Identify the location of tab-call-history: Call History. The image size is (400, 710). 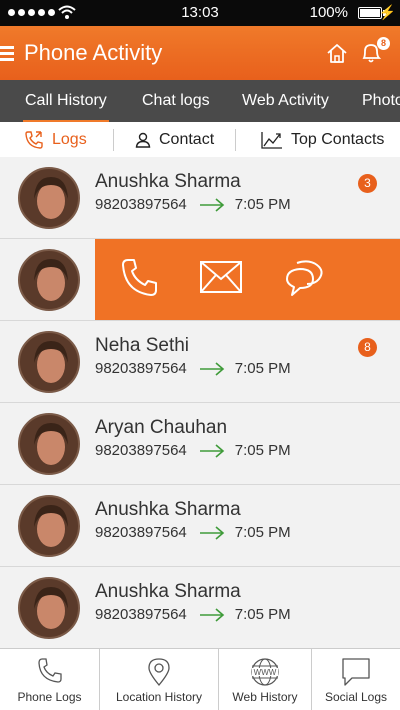
(66, 107).